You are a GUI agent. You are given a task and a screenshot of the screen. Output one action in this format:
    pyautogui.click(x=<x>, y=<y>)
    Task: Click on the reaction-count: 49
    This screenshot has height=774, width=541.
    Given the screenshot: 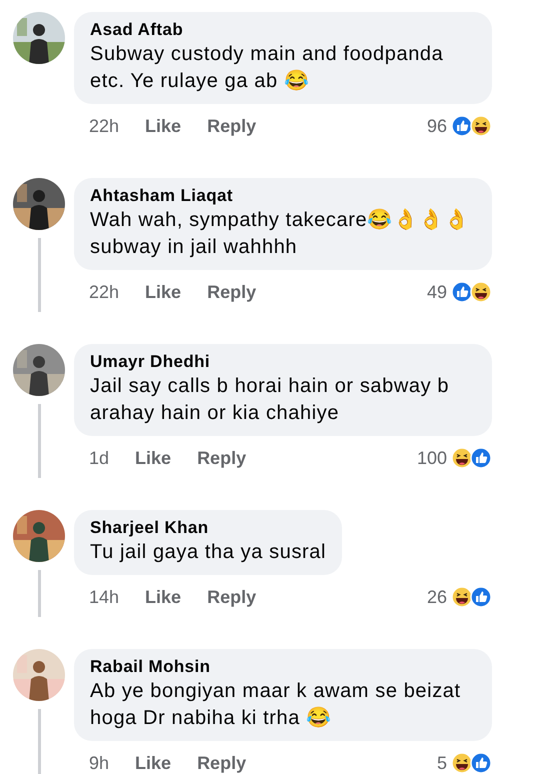 What is the action you would take?
    pyautogui.click(x=436, y=292)
    